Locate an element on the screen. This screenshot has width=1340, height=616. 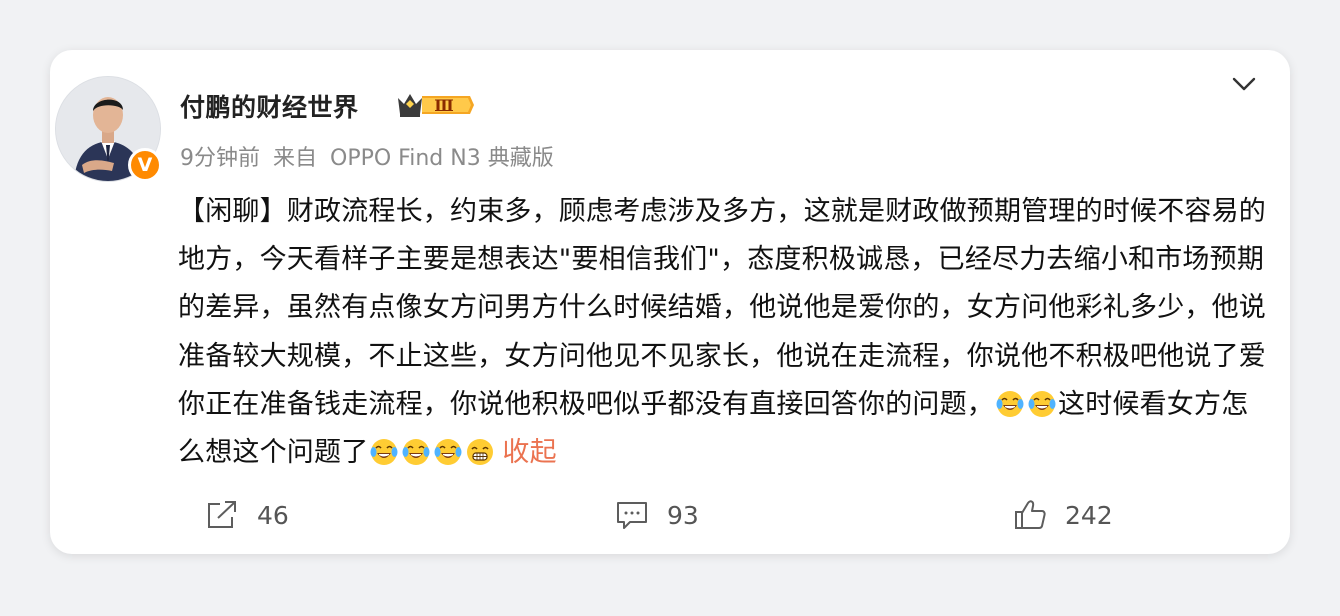
comment-count: 93 is located at coordinates (683, 515).